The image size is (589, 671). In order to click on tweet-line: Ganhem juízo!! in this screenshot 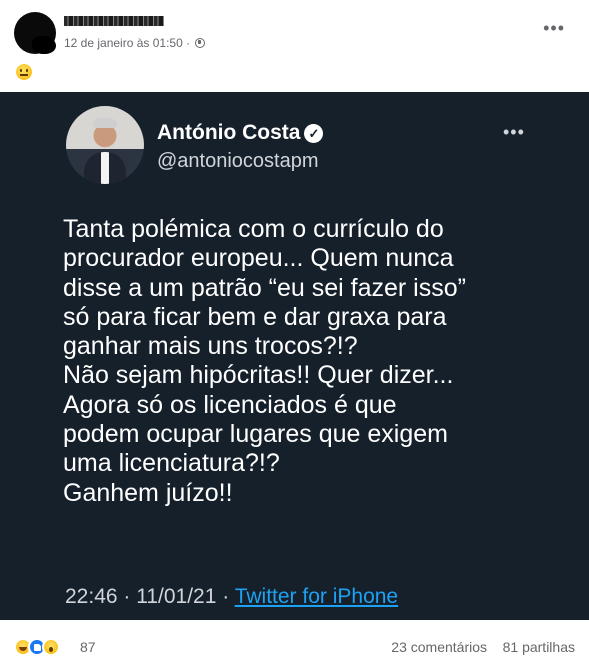, I will do `click(148, 492)`.